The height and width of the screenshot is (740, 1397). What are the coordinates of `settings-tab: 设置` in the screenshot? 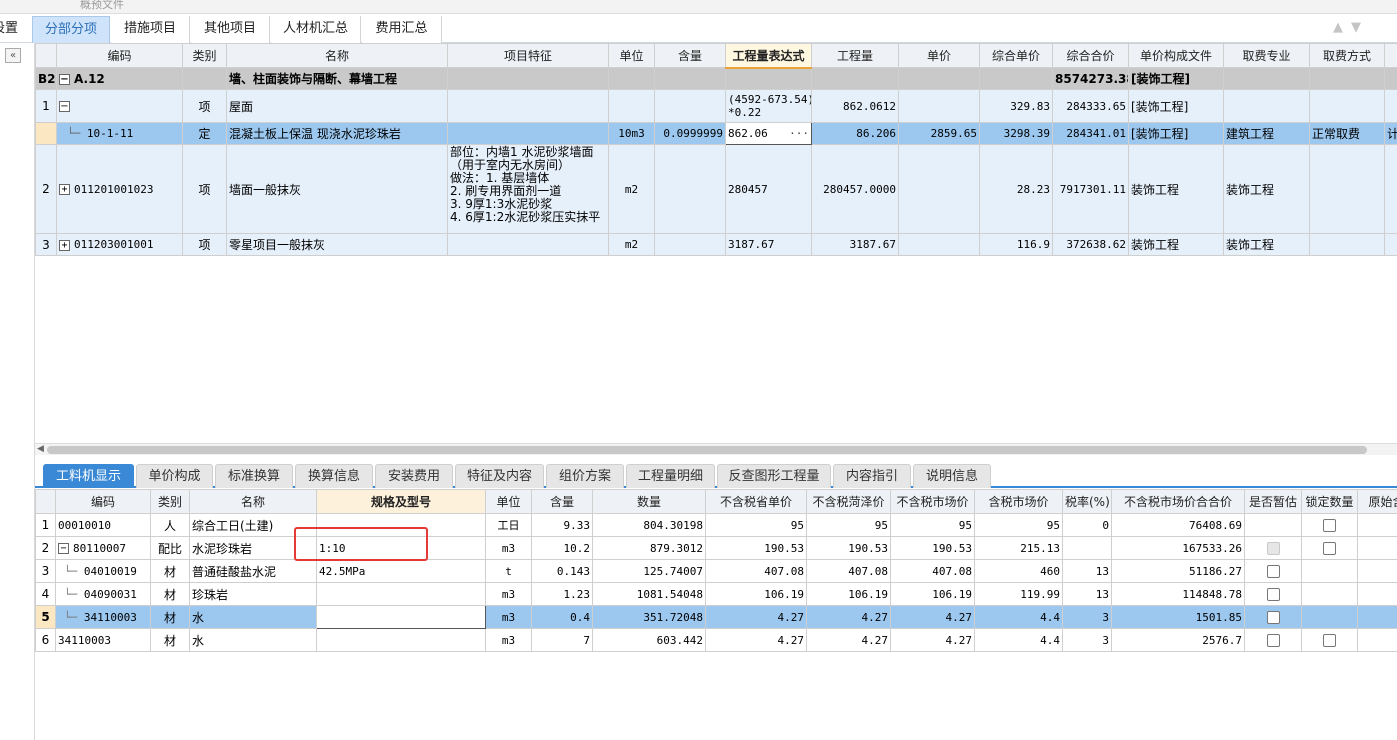 It's located at (10, 28).